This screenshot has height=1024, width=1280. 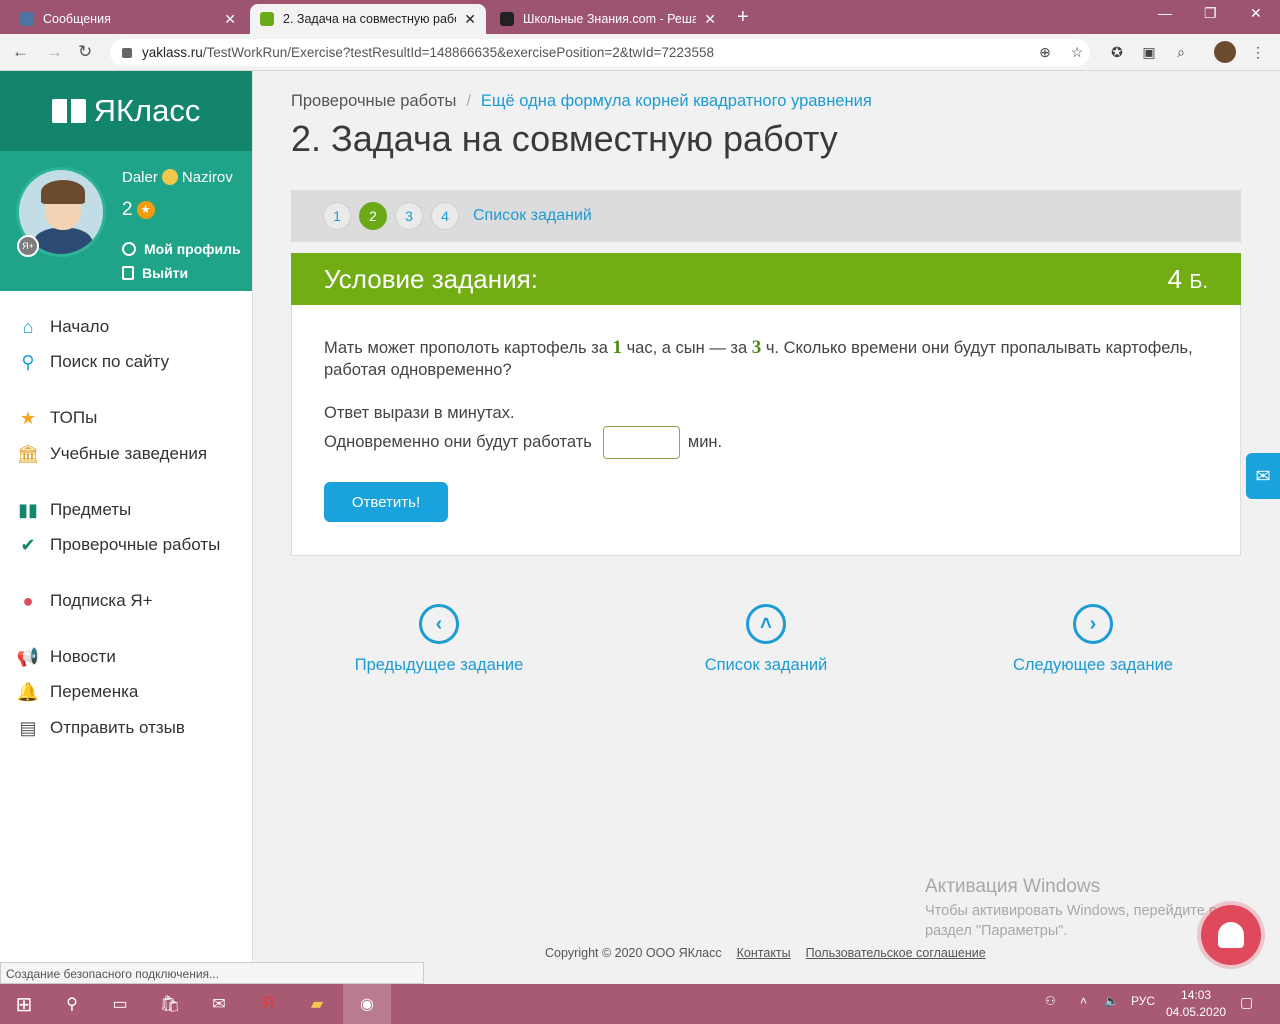 I want to click on sidebar-item-home: ⌂ Начало, so click(x=63, y=327).